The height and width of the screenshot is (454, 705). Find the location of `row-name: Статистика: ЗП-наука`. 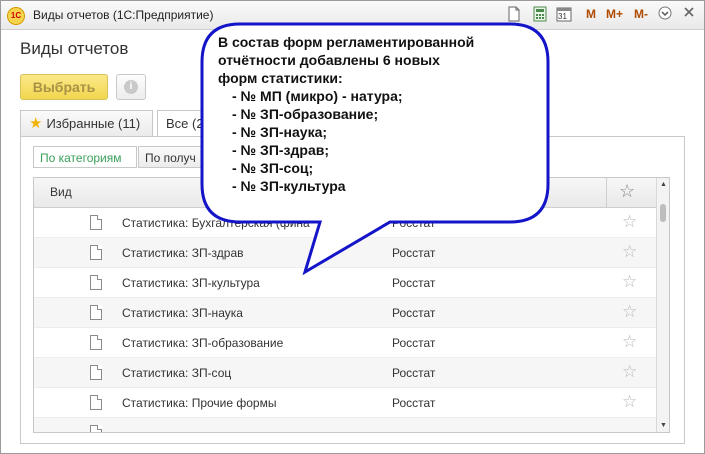

row-name: Статистика: ЗП-наука is located at coordinates (182, 313).